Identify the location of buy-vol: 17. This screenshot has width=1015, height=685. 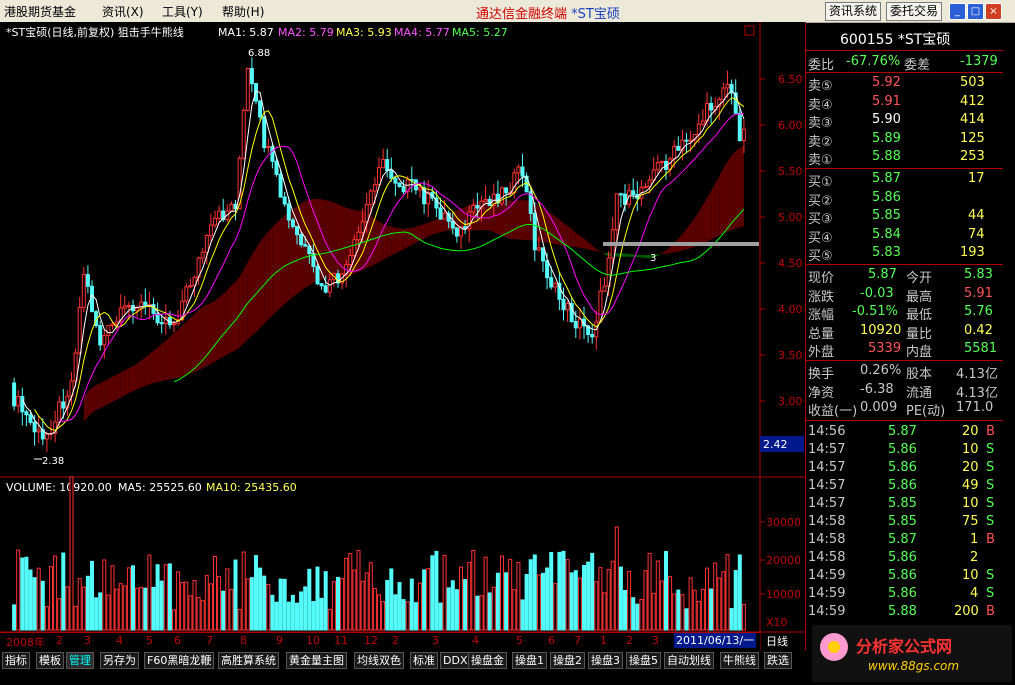
(976, 178).